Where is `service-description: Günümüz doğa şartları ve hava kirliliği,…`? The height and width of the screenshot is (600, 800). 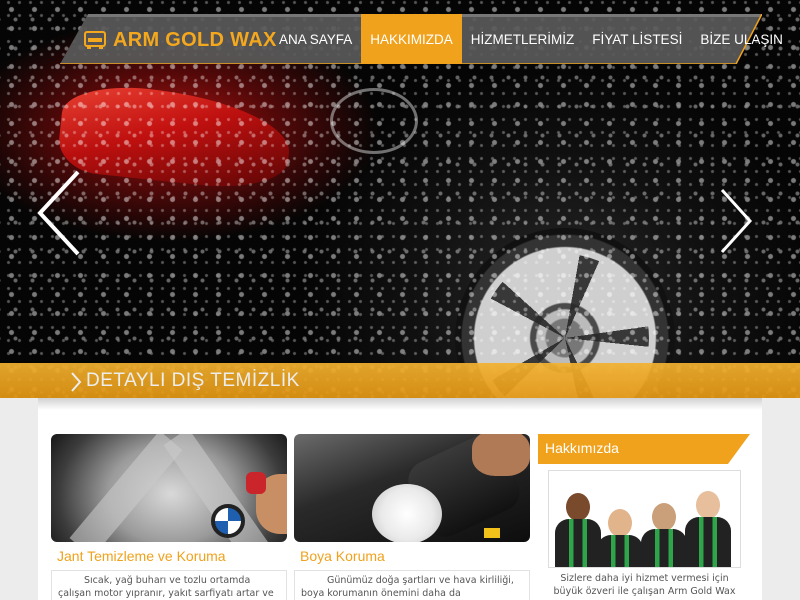
service-description: Günümüz doğa şartları ve hava kirliliği,… is located at coordinates (412, 585).